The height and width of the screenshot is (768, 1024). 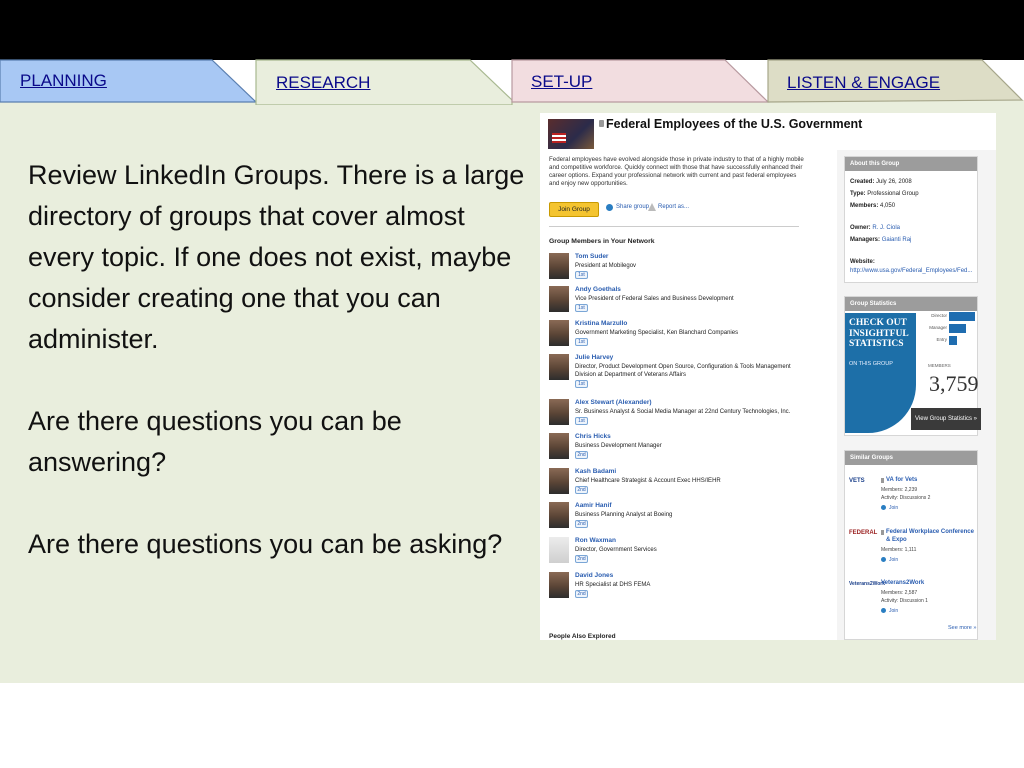 What do you see at coordinates (962, 628) in the screenshot?
I see `see-more-link: See more »` at bounding box center [962, 628].